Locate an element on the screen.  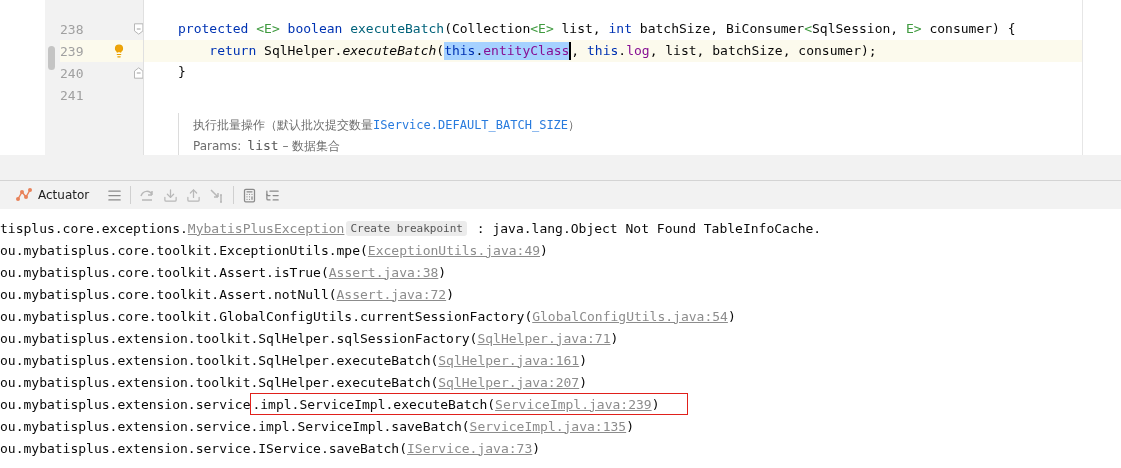
params-label: Params: is located at coordinates (217, 146).